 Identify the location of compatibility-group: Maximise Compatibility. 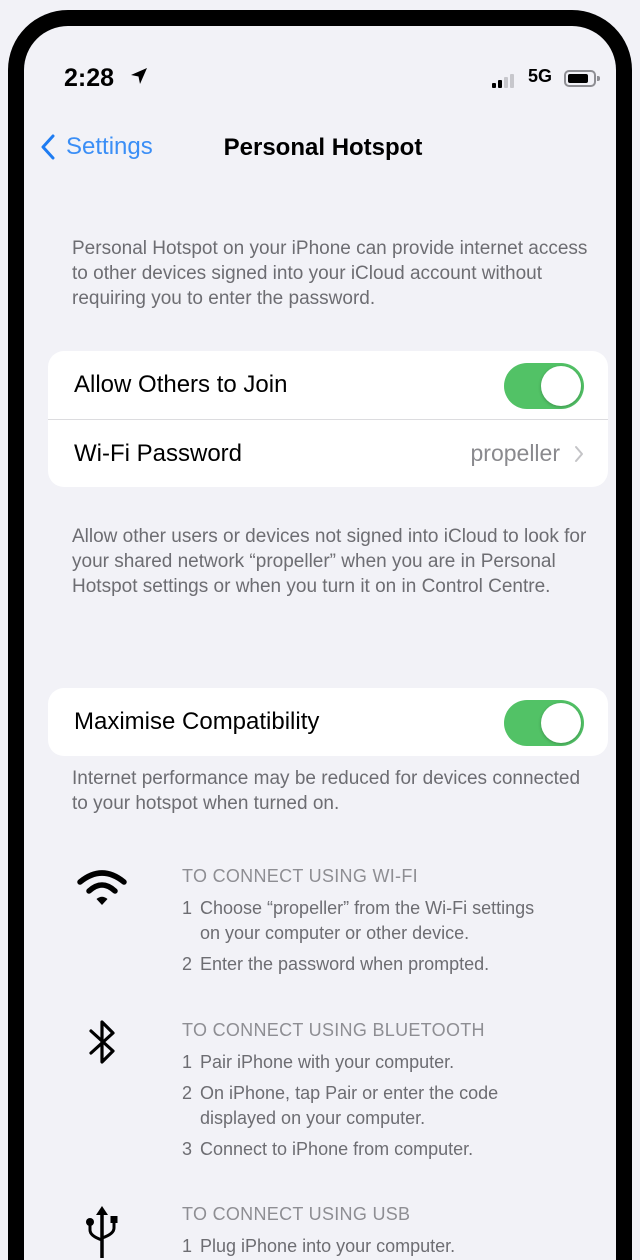
(328, 722).